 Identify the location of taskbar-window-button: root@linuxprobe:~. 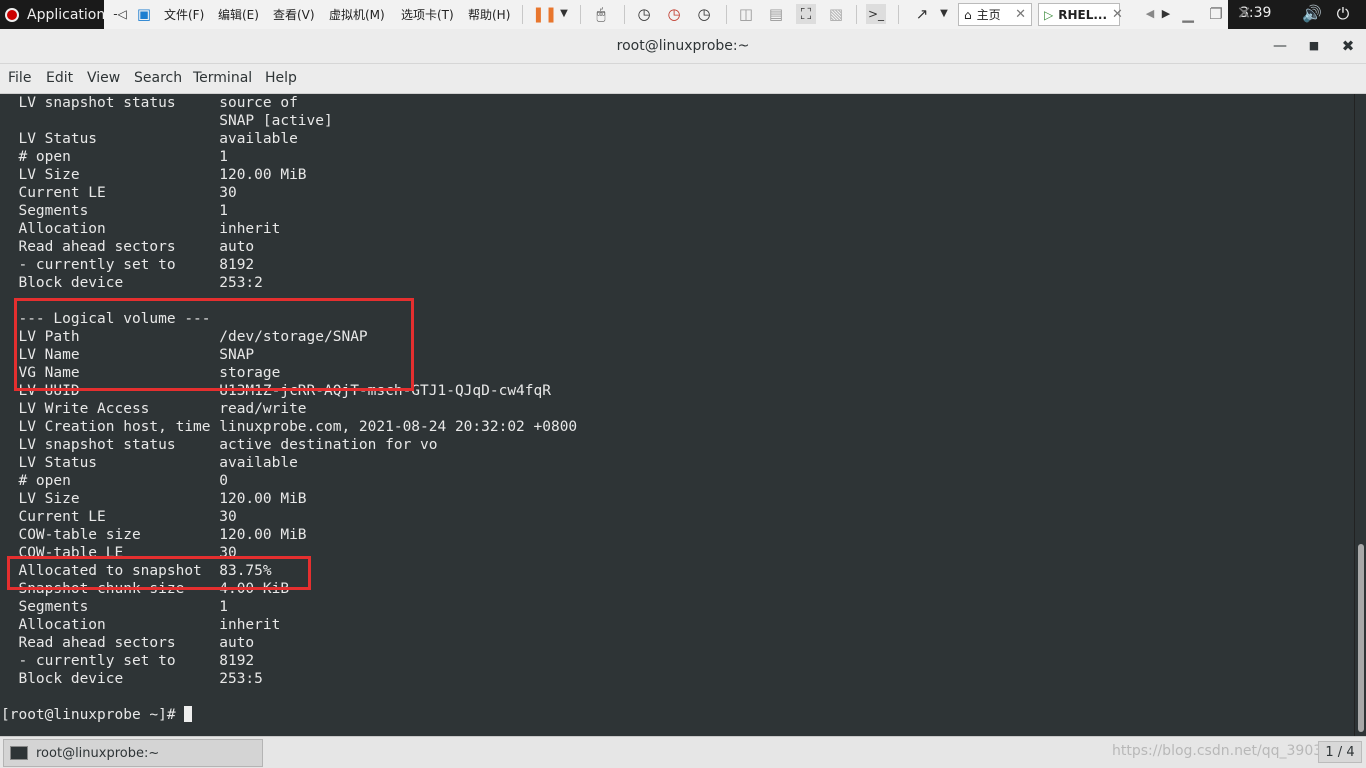
(133, 753).